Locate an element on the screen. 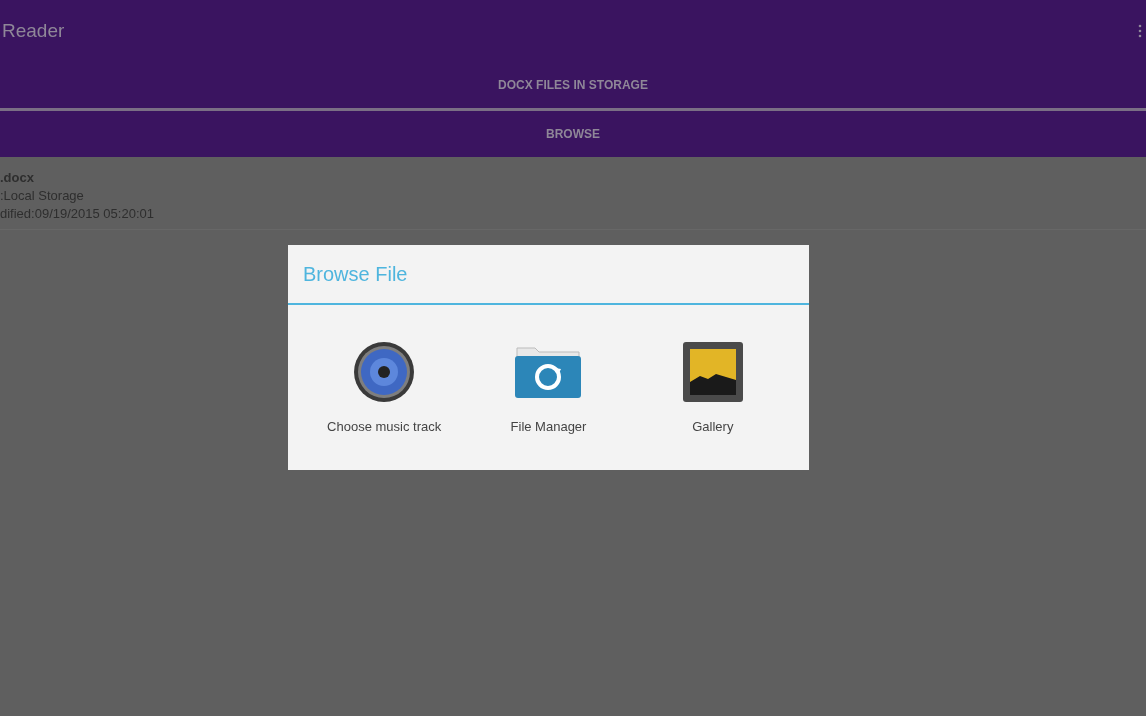 The height and width of the screenshot is (716, 1146). speaker-icon is located at coordinates (384, 372).